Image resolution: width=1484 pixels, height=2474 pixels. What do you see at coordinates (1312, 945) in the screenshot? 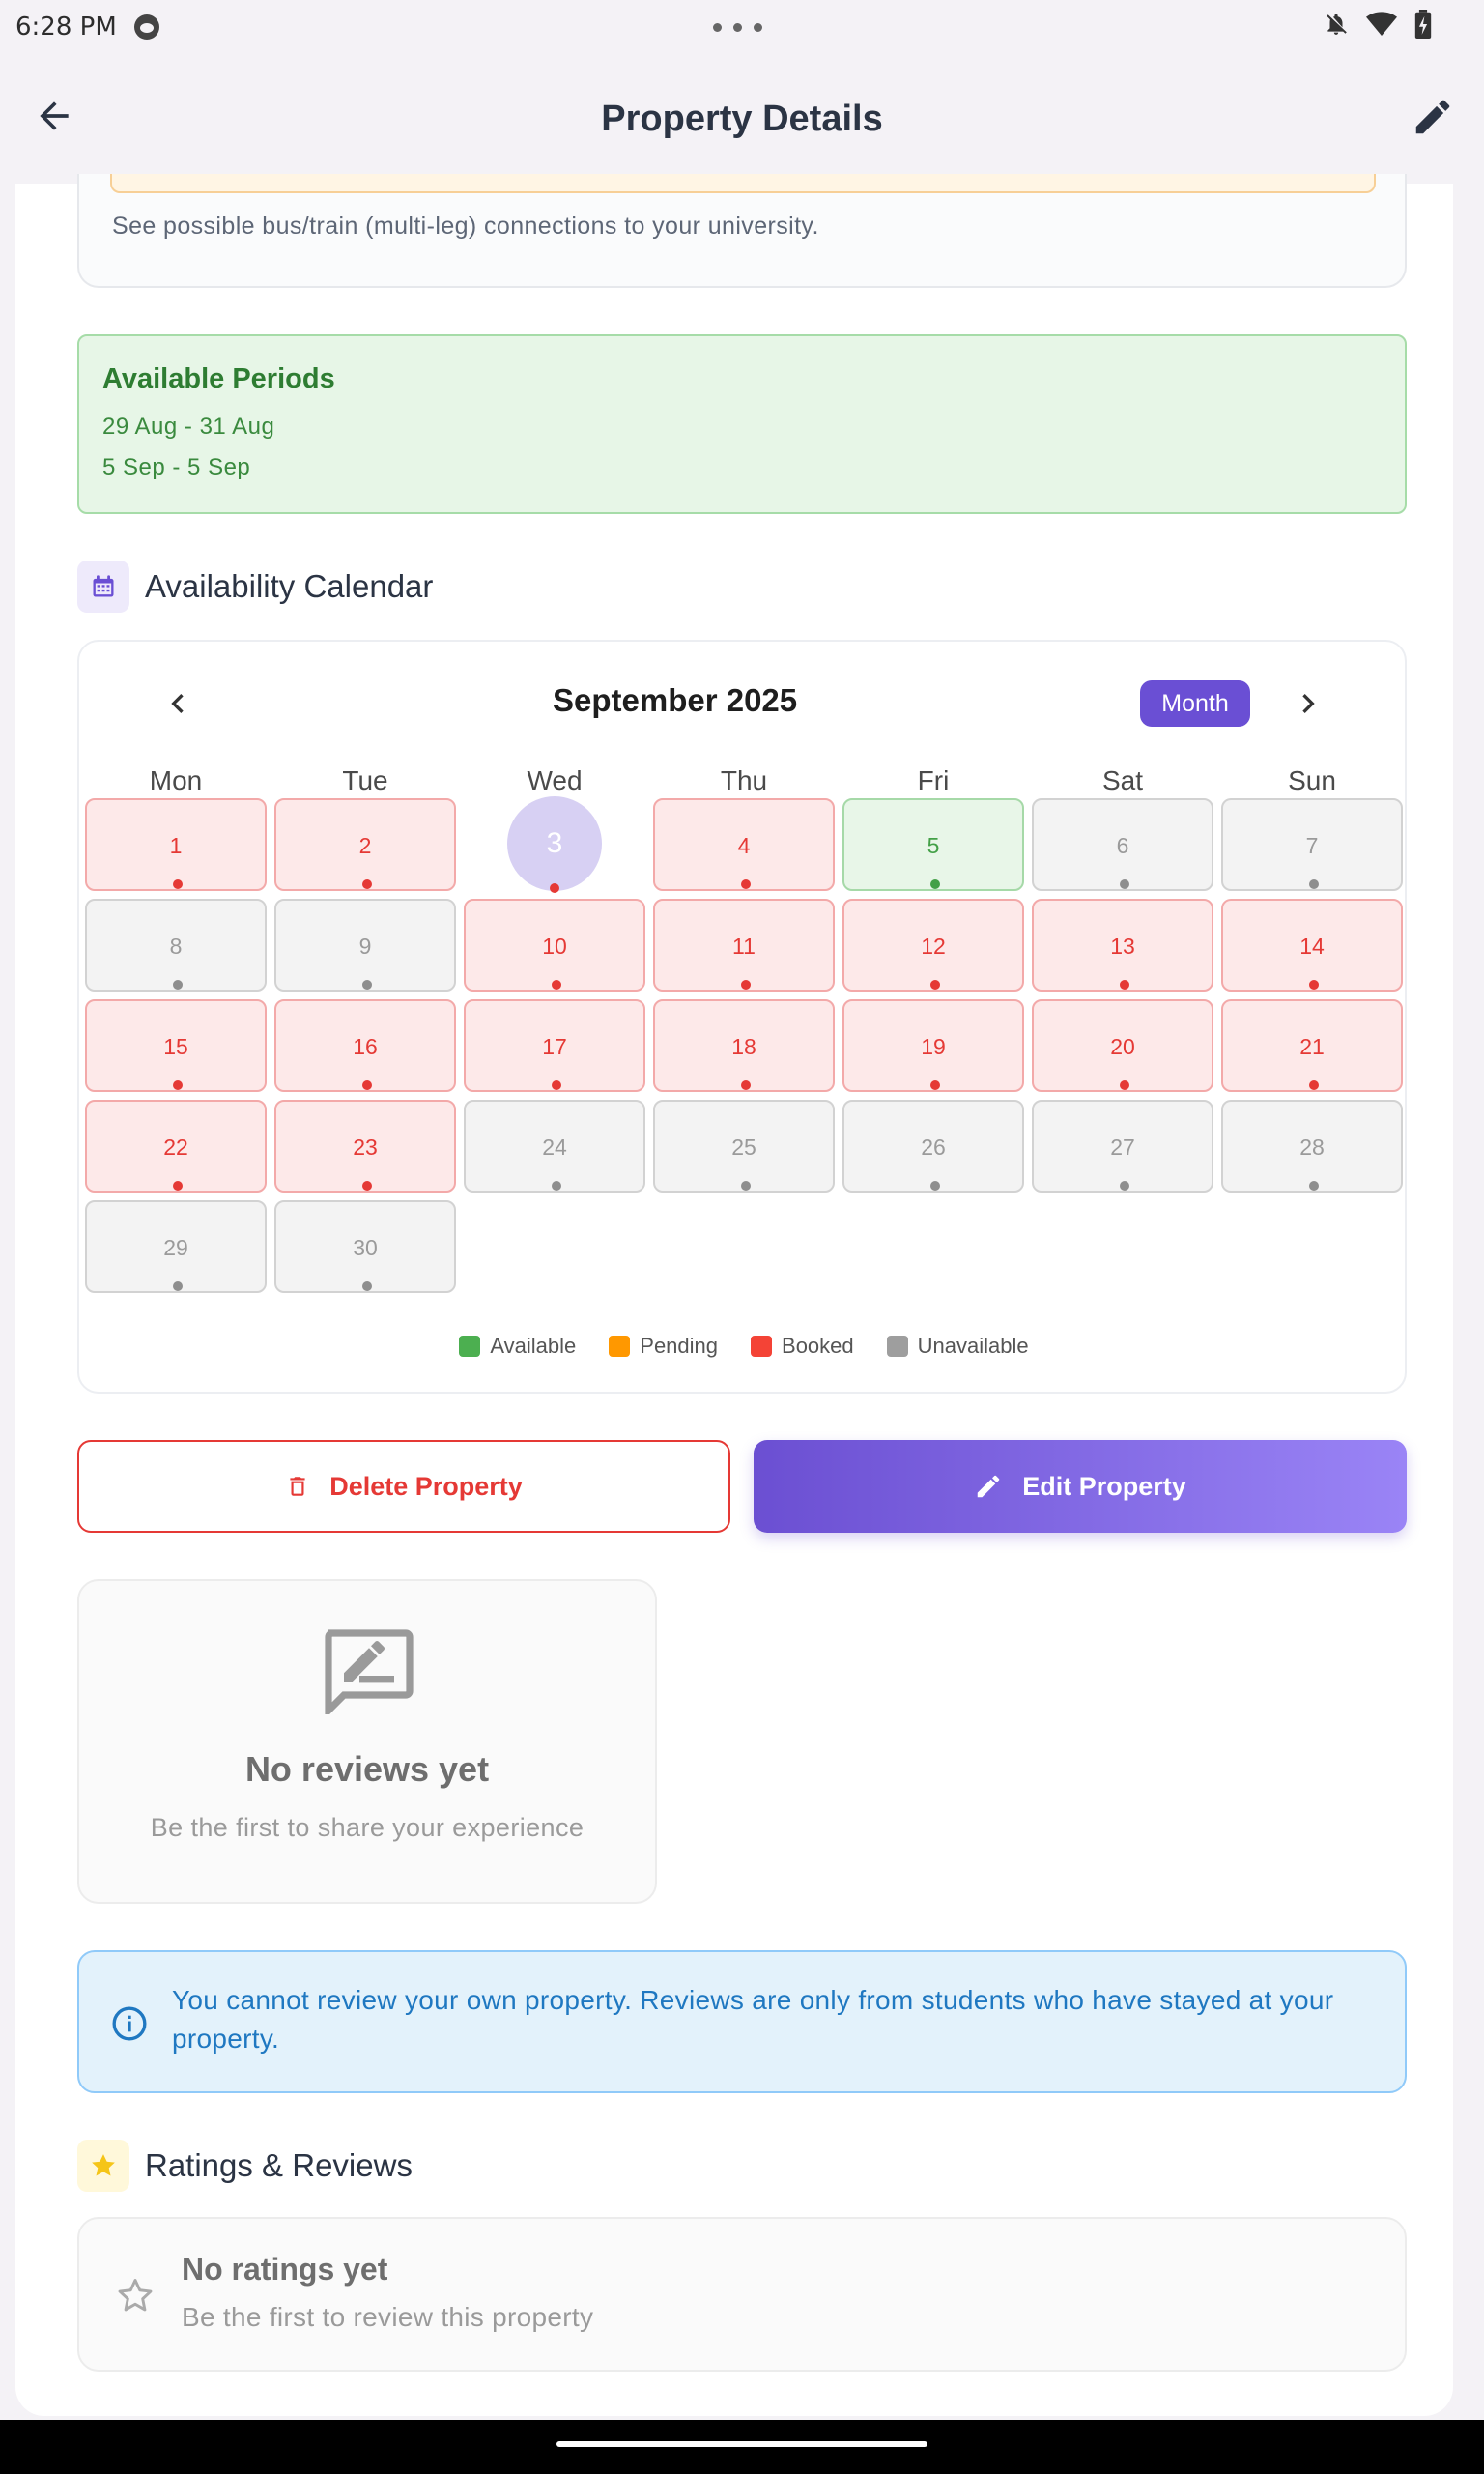
I see `calendar-day-booked: 14` at bounding box center [1312, 945].